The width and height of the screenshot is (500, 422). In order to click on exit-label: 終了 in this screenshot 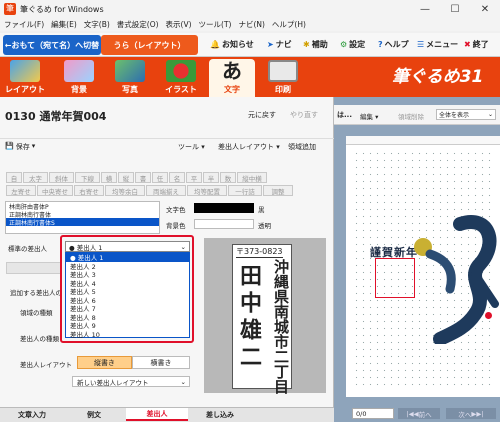, I will do `click(480, 44)`.